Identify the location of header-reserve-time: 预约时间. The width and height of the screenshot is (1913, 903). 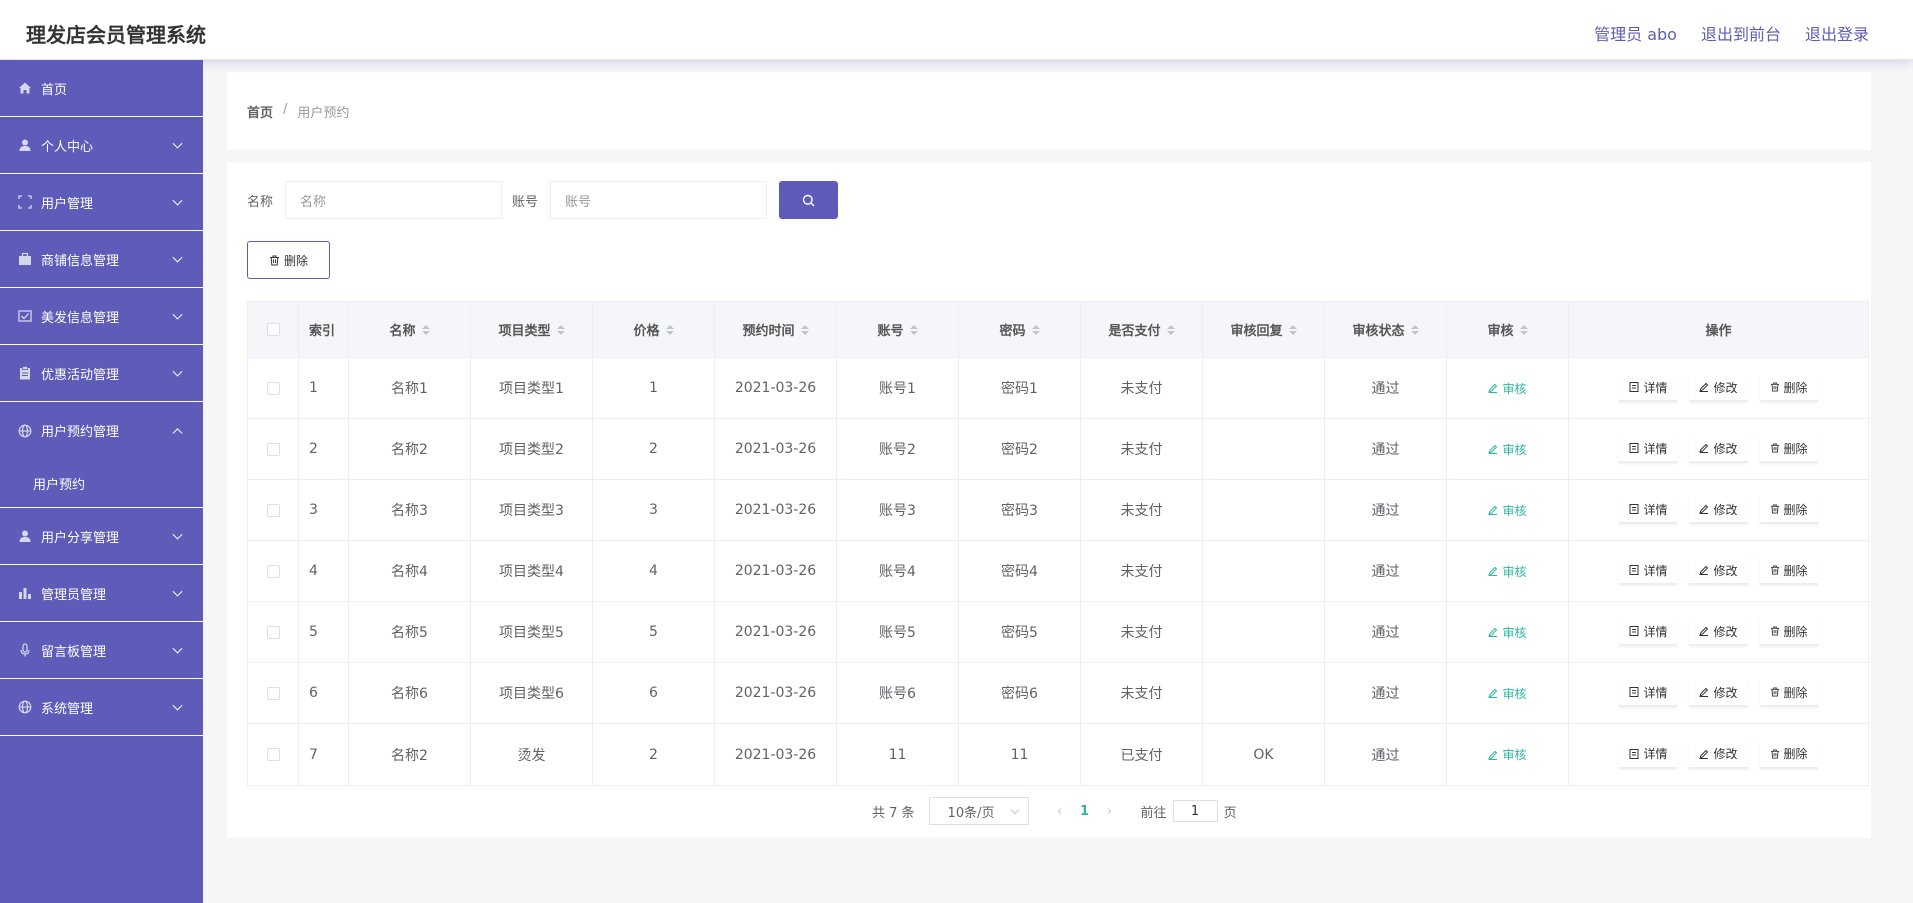
(776, 329).